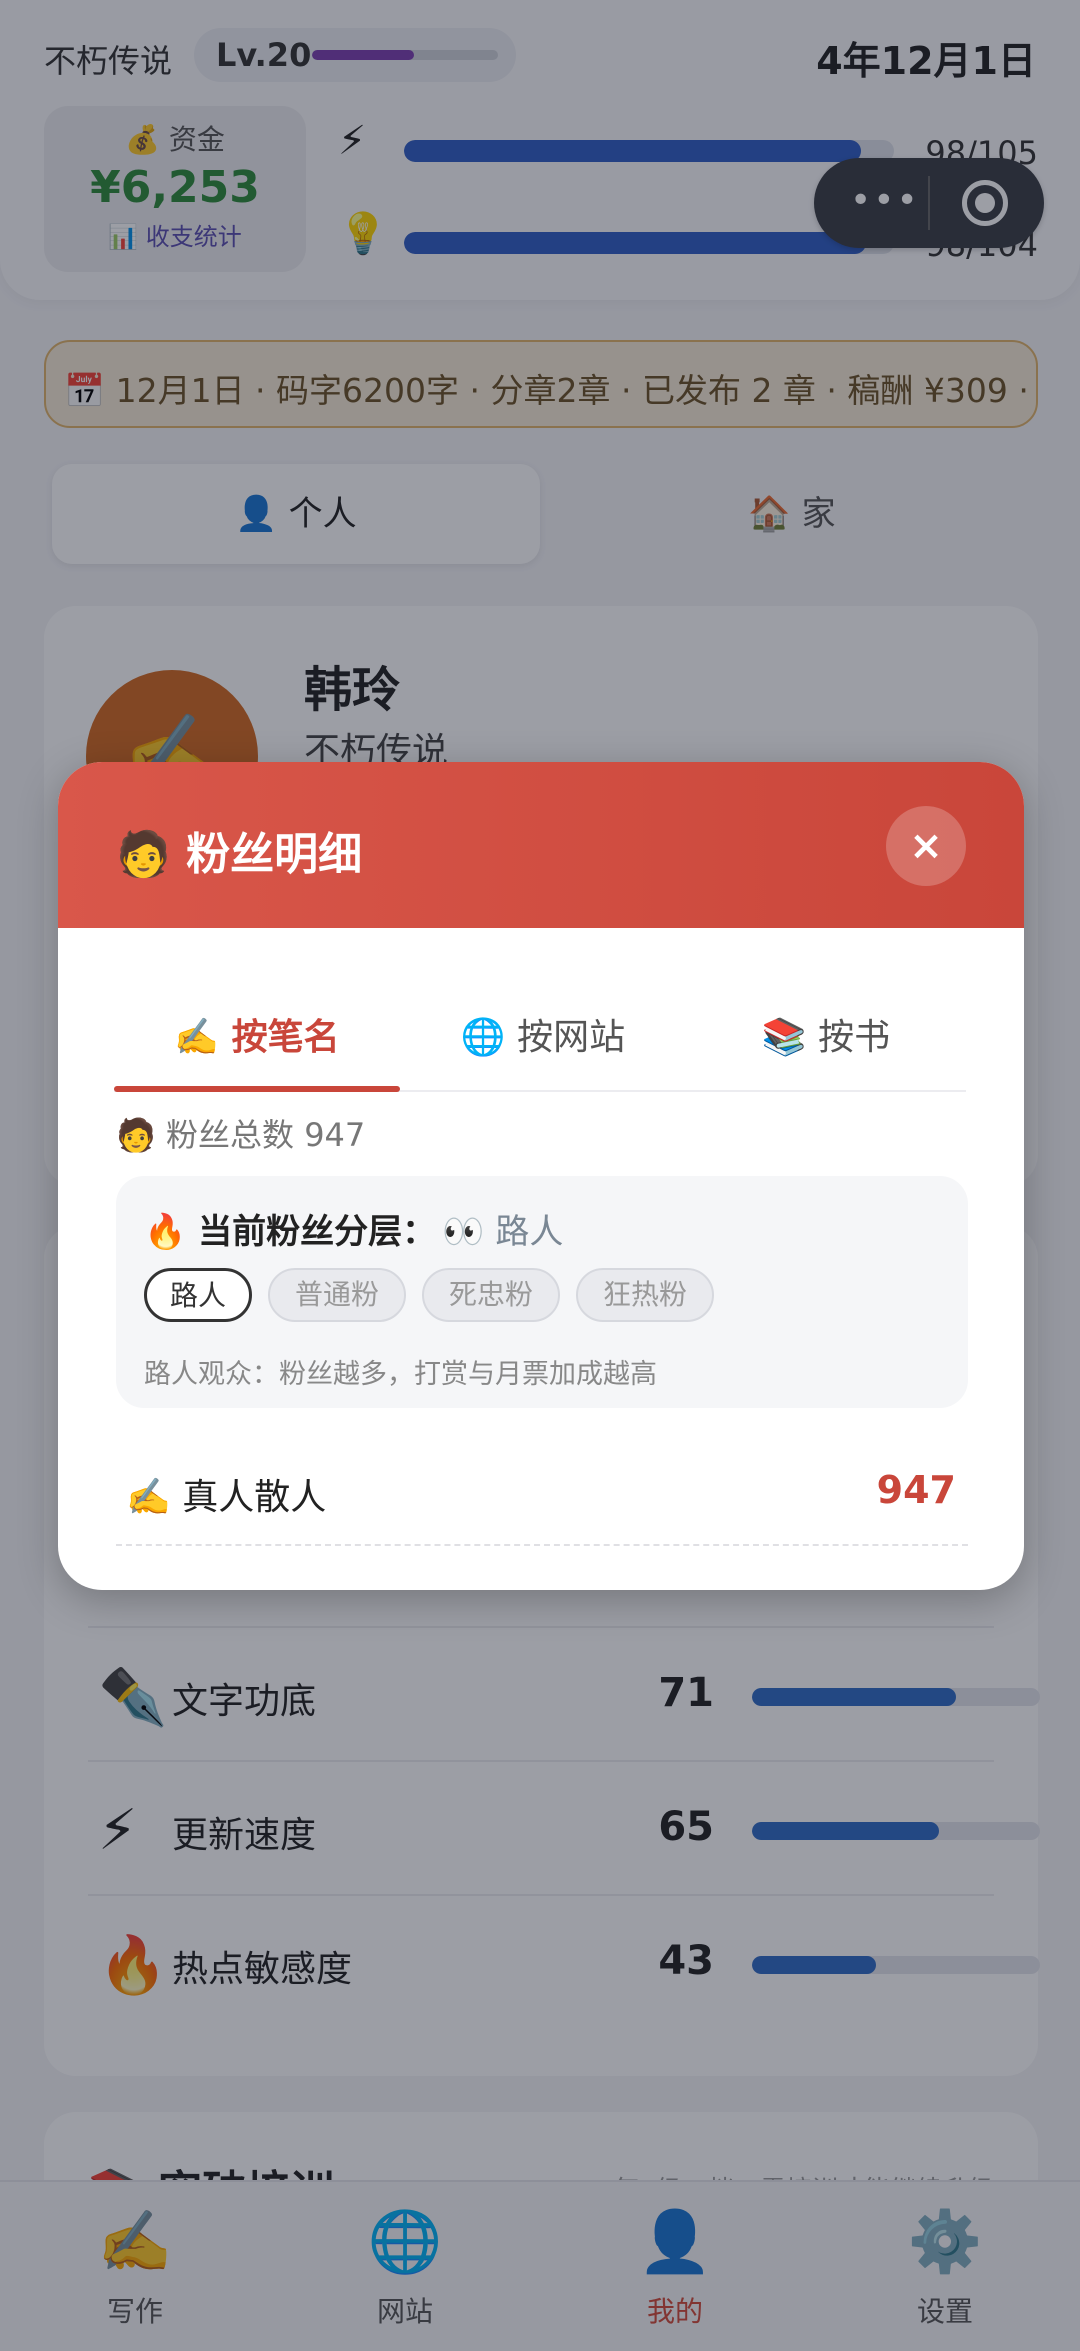  What do you see at coordinates (337, 1295) in the screenshot?
I see `layer-chip-regular: 普通粉` at bounding box center [337, 1295].